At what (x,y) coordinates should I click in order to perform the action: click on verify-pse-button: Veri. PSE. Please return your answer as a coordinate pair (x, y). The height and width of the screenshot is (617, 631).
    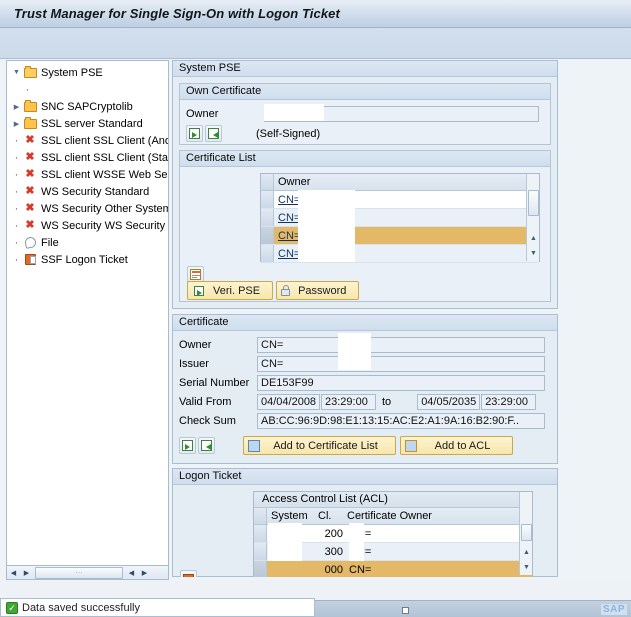
    Looking at the image, I should click on (230, 290).